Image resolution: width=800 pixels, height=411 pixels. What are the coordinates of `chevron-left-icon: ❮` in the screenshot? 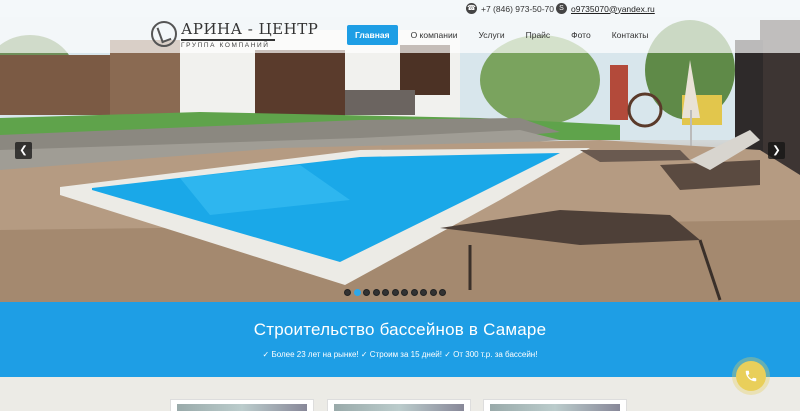 It's located at (23, 150).